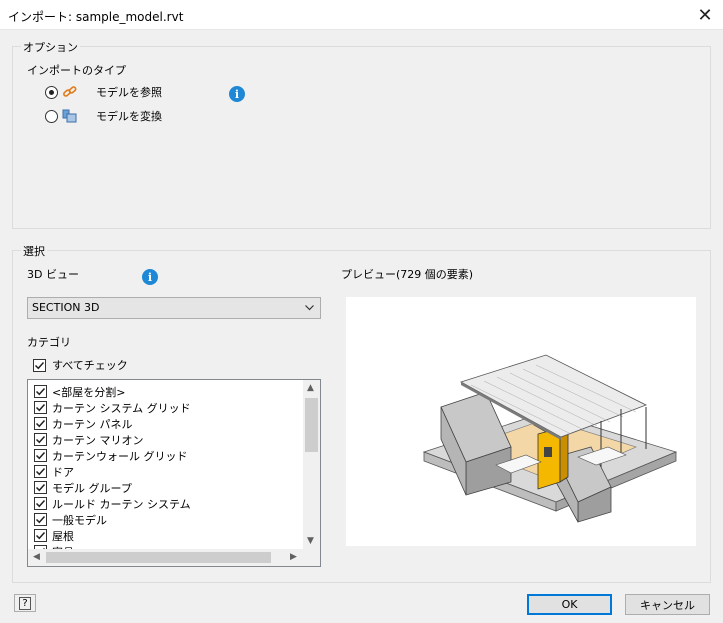 Image resolution: width=723 pixels, height=623 pixels. I want to click on close-button: ✕, so click(705, 15).